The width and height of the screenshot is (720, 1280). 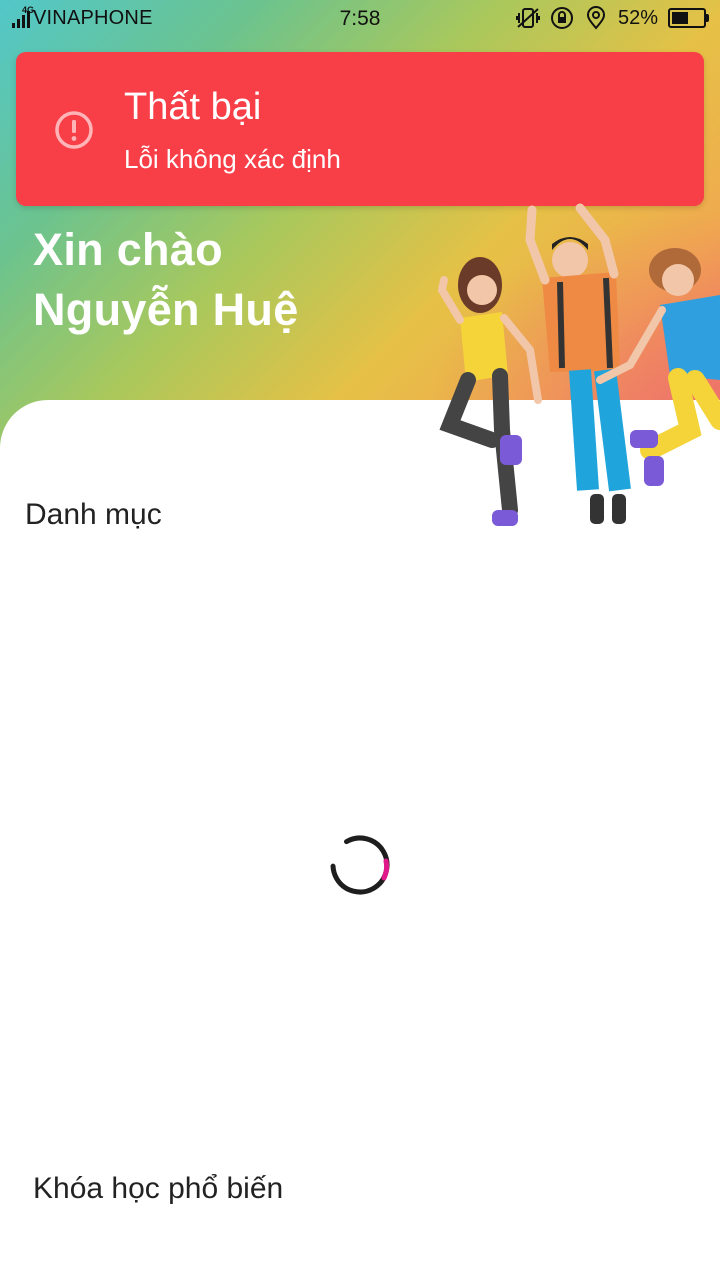 What do you see at coordinates (93, 514) in the screenshot?
I see `section-title-categories: Danh mục` at bounding box center [93, 514].